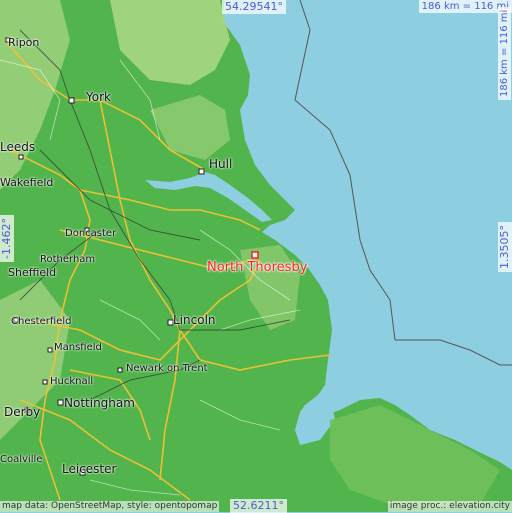 This screenshot has height=513, width=512. Describe the element at coordinates (449, 506) in the screenshot. I see `image-credit: image proc.: elevation.city` at that location.